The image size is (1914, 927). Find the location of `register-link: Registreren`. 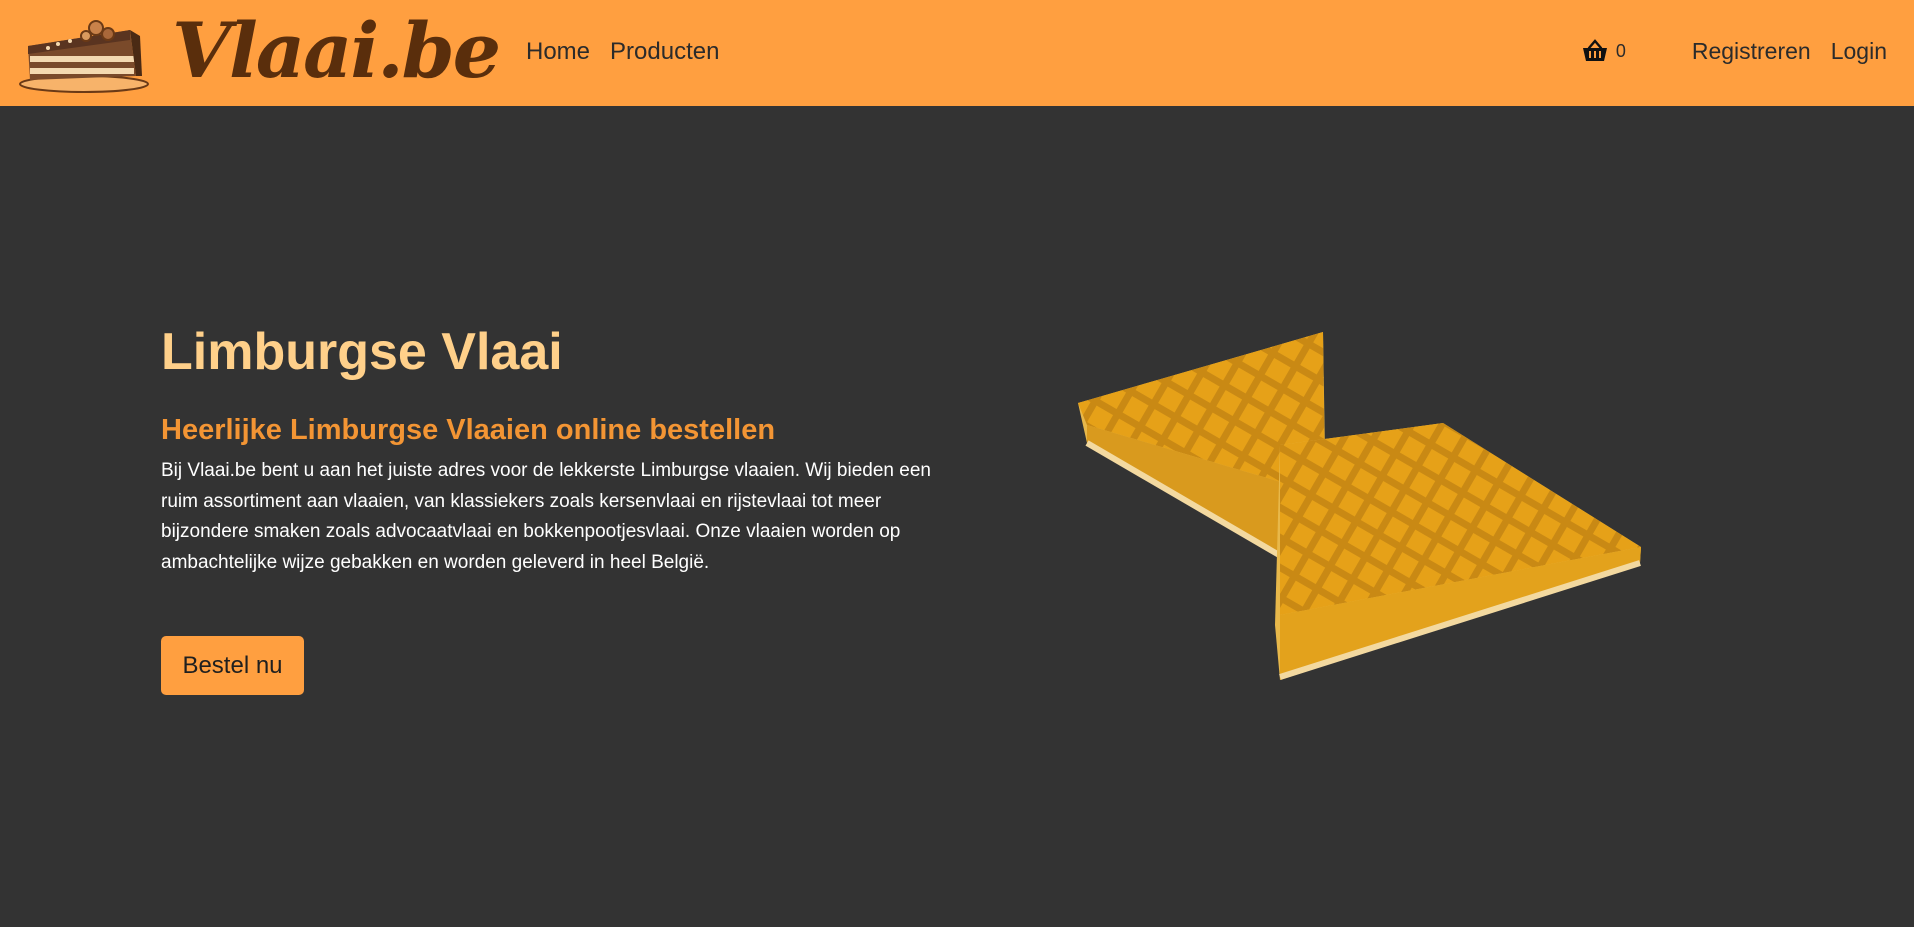

register-link: Registreren is located at coordinates (1751, 51).